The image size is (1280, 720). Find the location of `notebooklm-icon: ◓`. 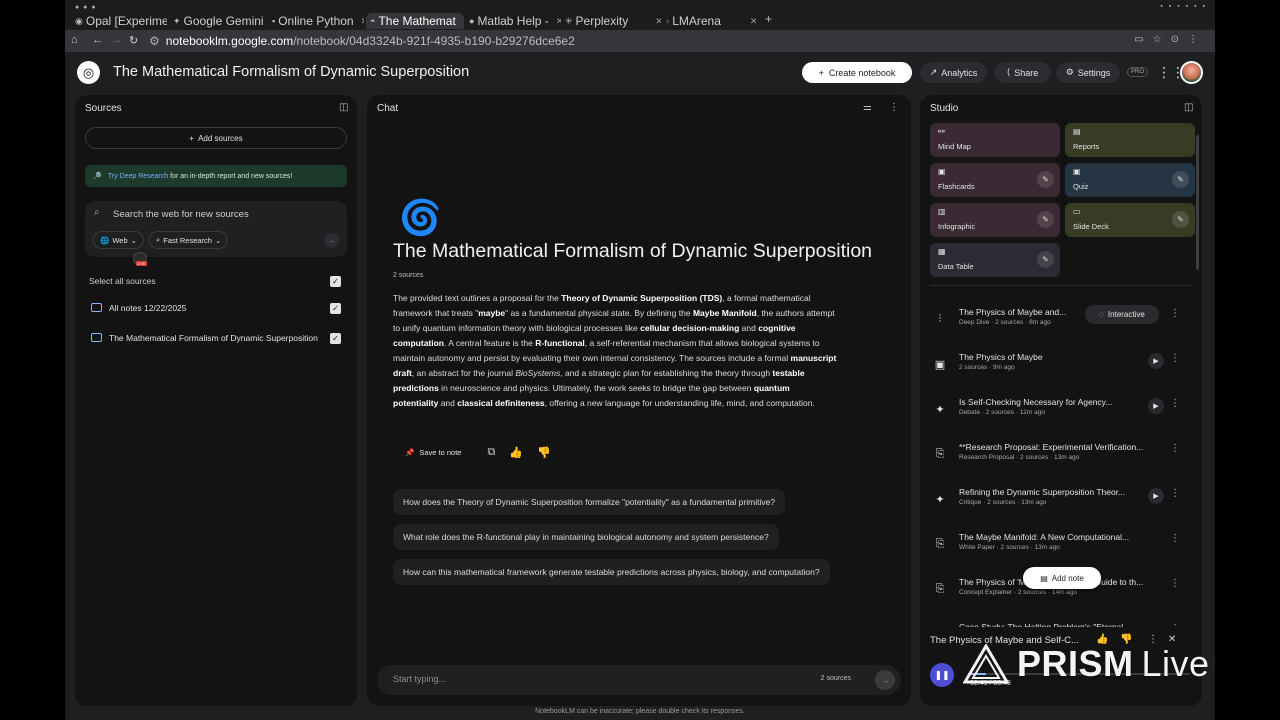

notebooklm-icon: ◓ is located at coordinates (373, 21).